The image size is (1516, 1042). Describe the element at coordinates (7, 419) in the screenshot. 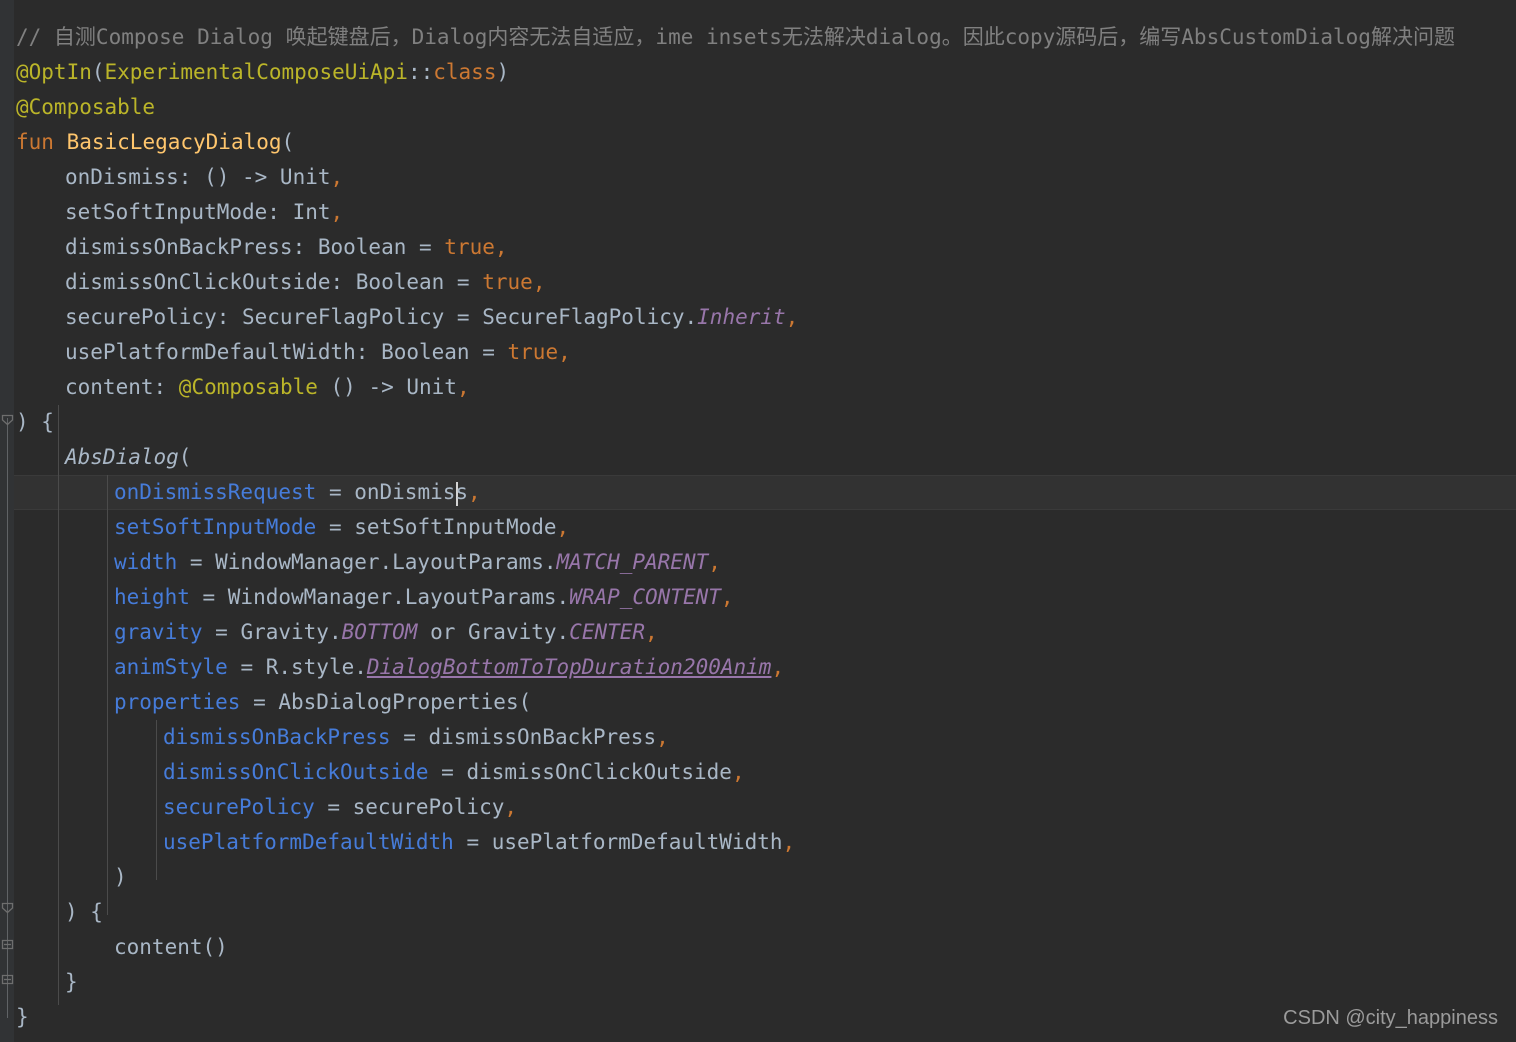

I see `fold-region-function-start-icon` at that location.